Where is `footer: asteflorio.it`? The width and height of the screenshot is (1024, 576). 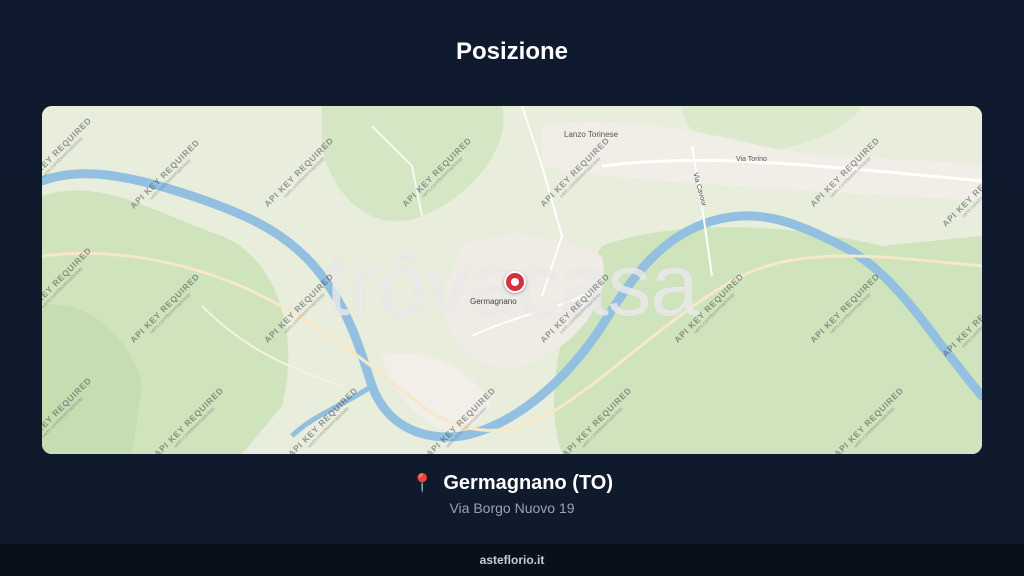
footer: asteflorio.it is located at coordinates (512, 560).